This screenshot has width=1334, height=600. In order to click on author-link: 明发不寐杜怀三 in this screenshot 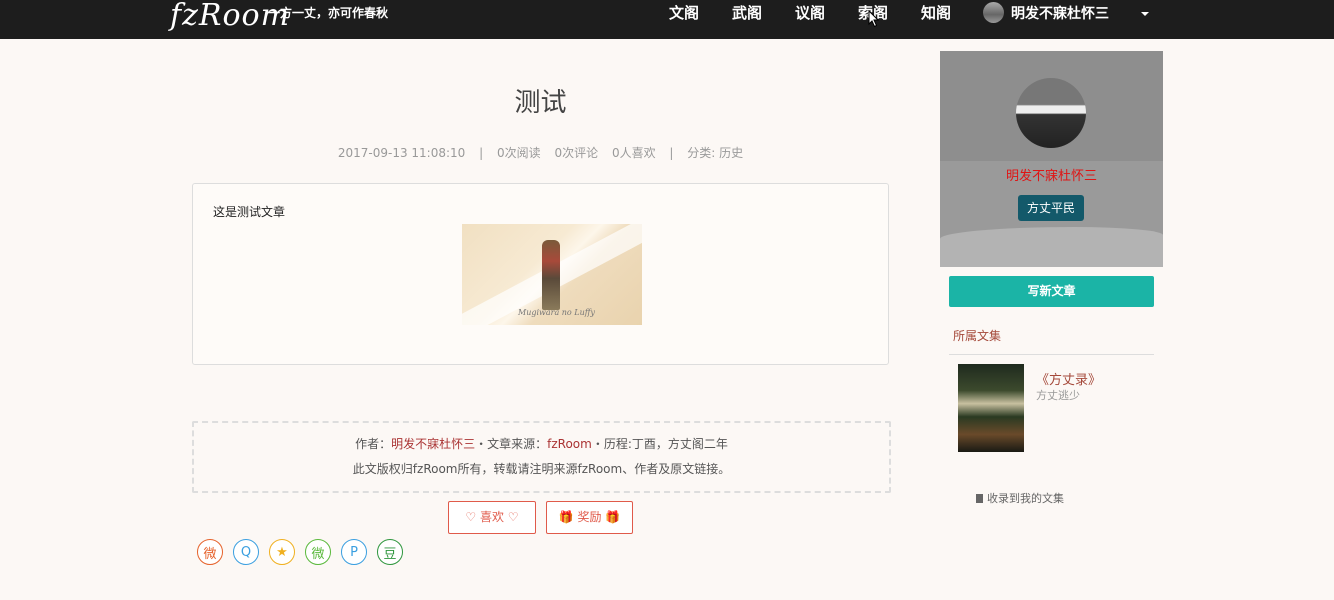, I will do `click(433, 444)`.